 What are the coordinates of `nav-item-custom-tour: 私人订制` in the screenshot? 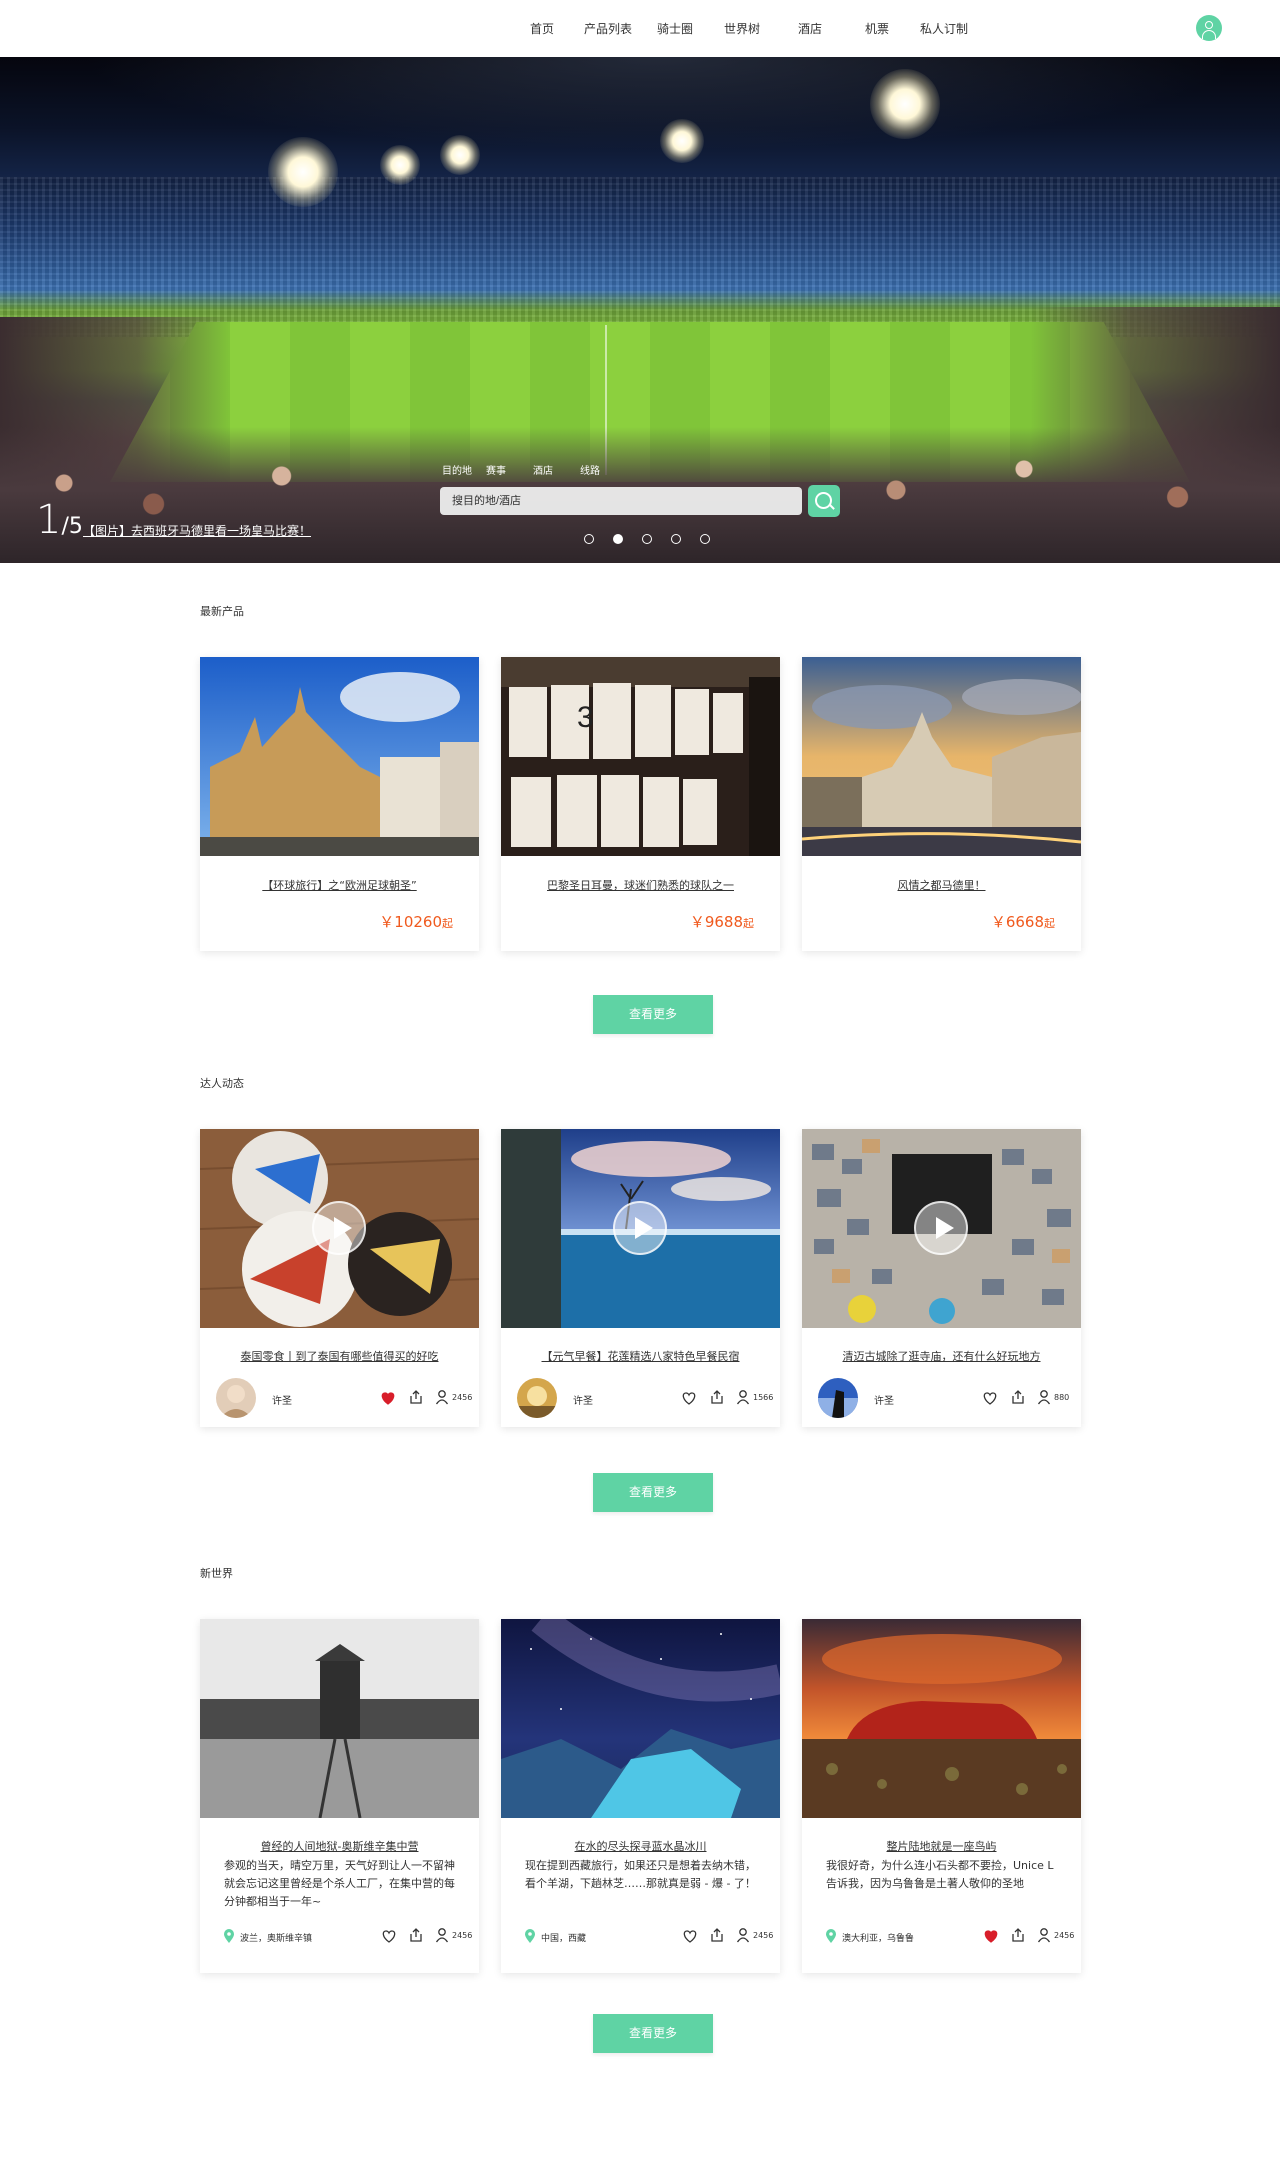 It's located at (944, 28).